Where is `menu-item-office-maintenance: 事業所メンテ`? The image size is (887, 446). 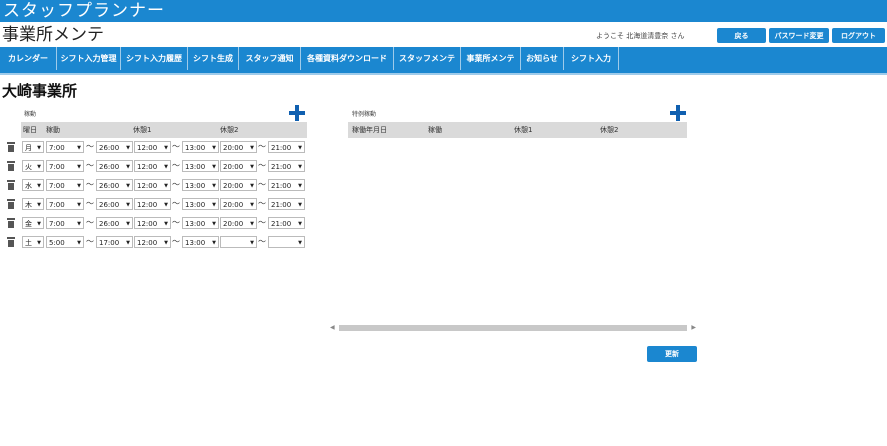
menu-item-office-maintenance: 事業所メンテ is located at coordinates (491, 58).